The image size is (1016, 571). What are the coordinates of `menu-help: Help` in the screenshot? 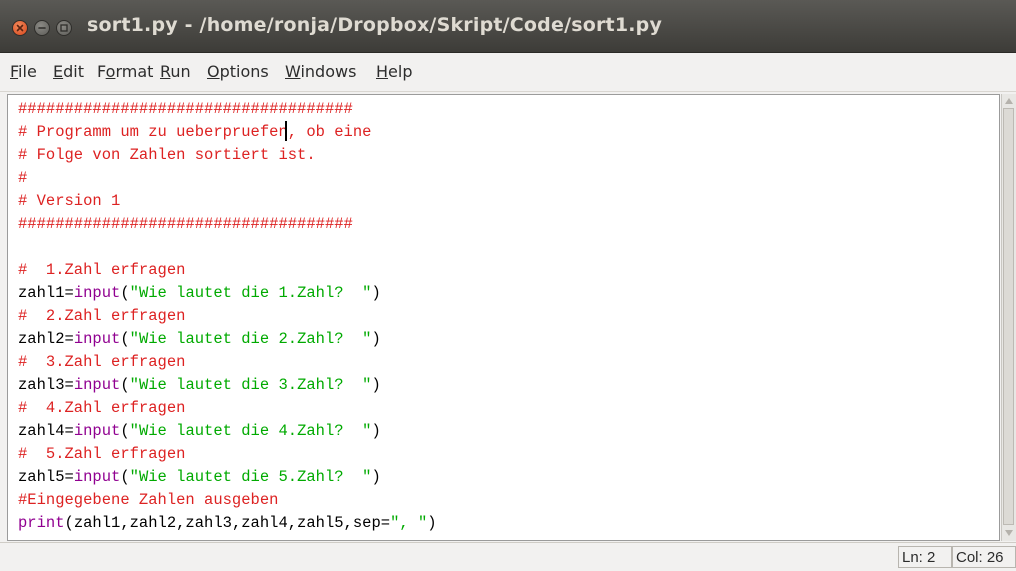 It's located at (394, 71).